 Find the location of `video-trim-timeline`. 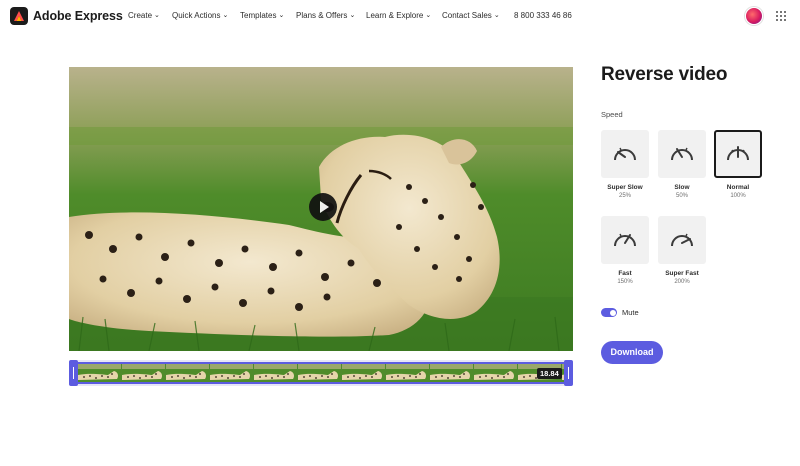

video-trim-timeline is located at coordinates (321, 373).